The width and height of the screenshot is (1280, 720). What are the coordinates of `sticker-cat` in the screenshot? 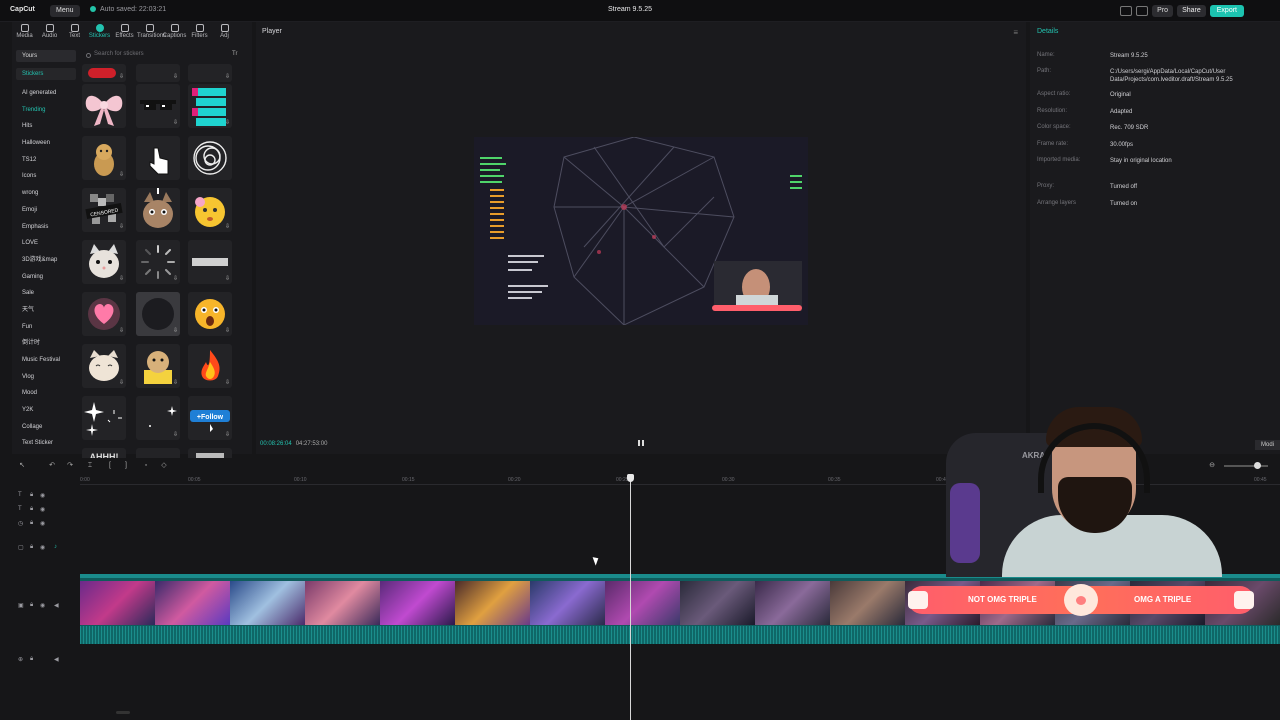 It's located at (158, 210).